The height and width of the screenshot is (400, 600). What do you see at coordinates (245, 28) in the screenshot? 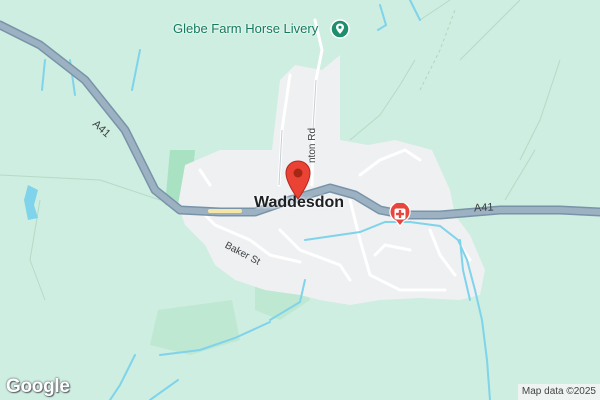
I see `poi-label-horse-livery: Glebe Farm Horse Livery` at bounding box center [245, 28].